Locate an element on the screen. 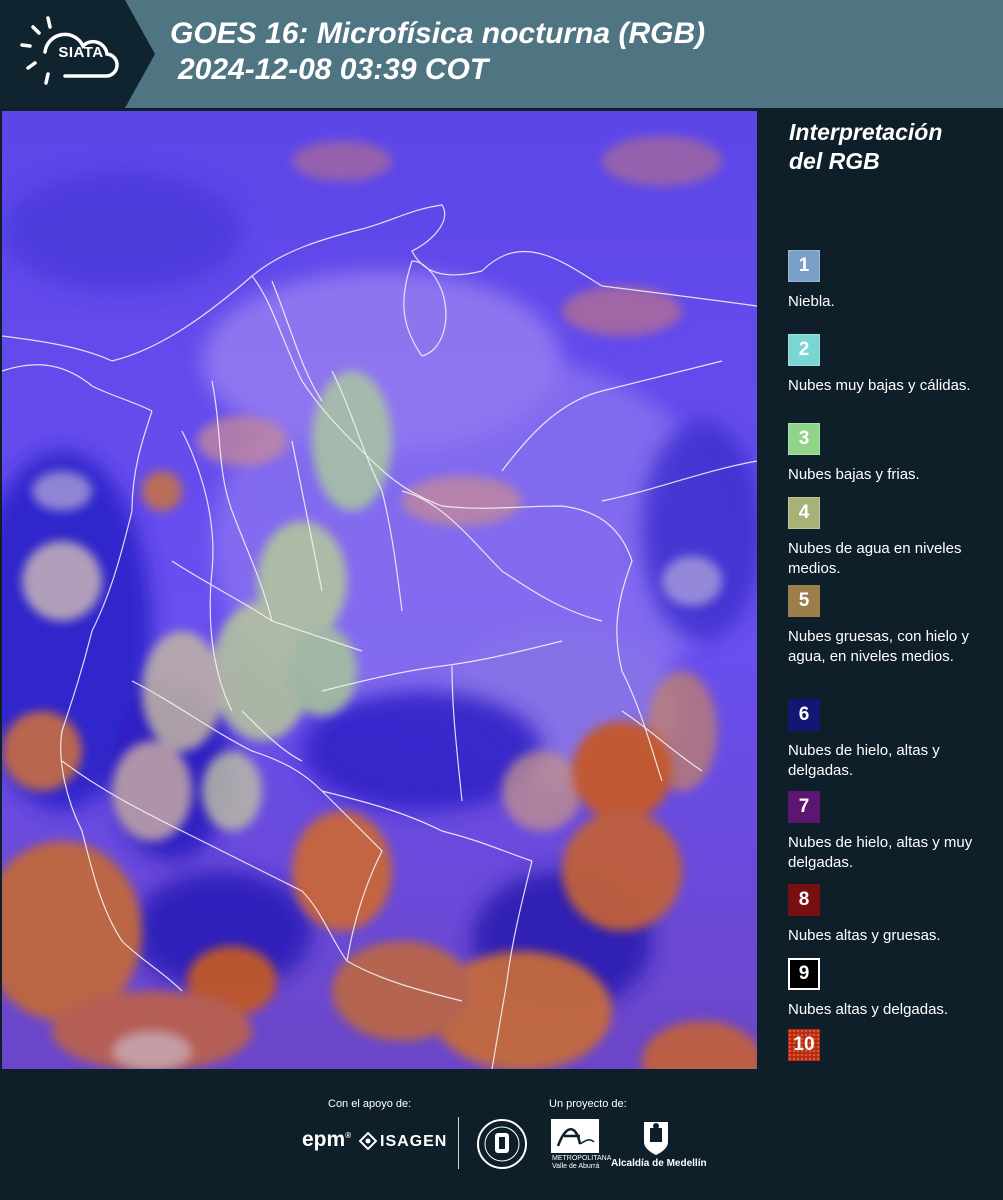 Image resolution: width=1003 pixels, height=1200 pixels. legend-swatch: 1 is located at coordinates (804, 266).